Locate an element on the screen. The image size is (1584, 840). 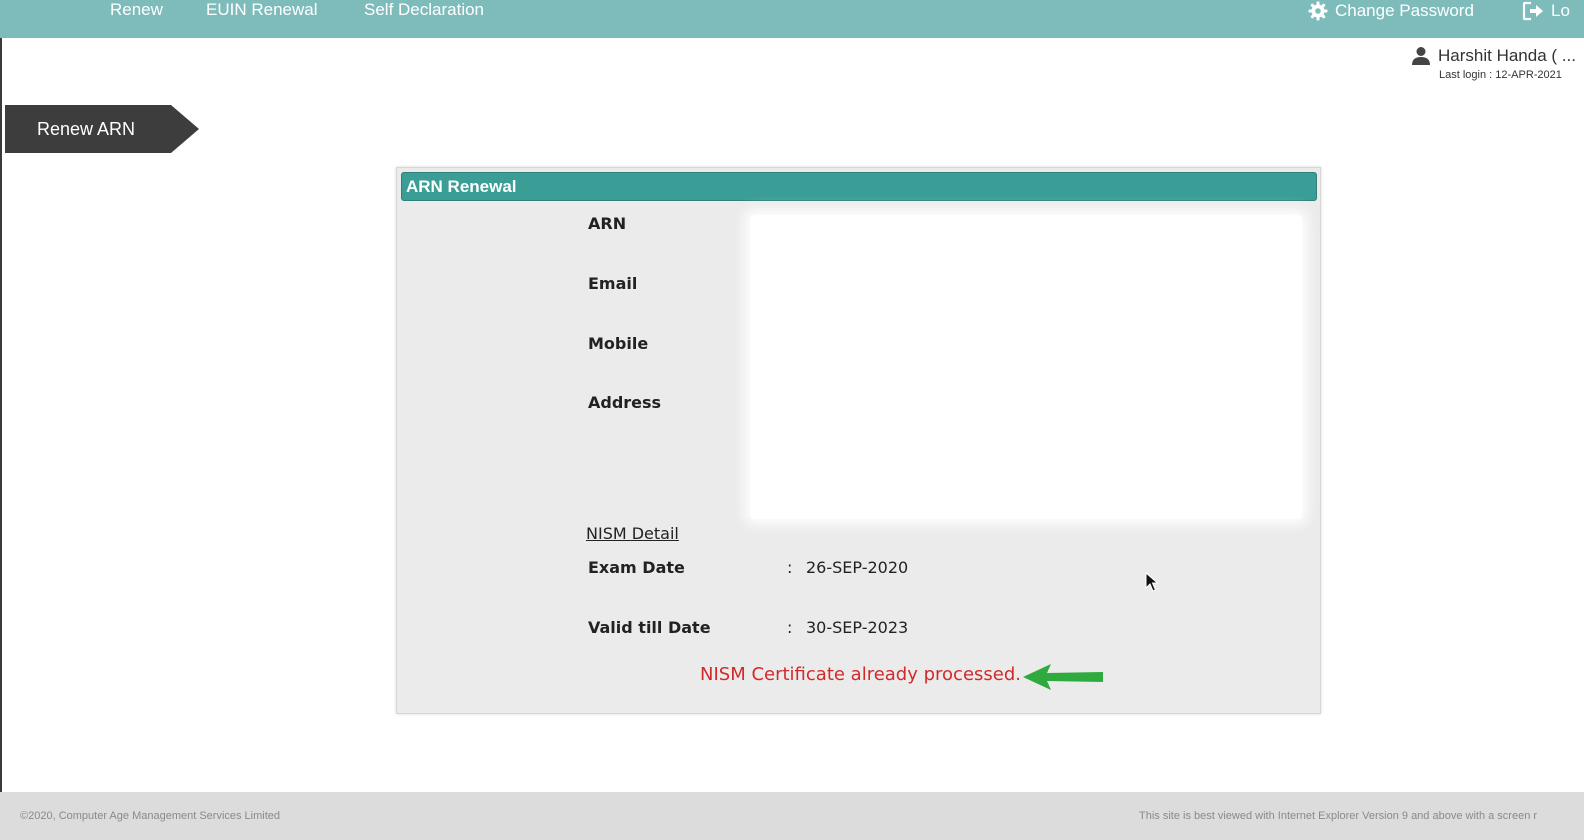
nav-change-password: Change Password is located at coordinates (1391, 11).